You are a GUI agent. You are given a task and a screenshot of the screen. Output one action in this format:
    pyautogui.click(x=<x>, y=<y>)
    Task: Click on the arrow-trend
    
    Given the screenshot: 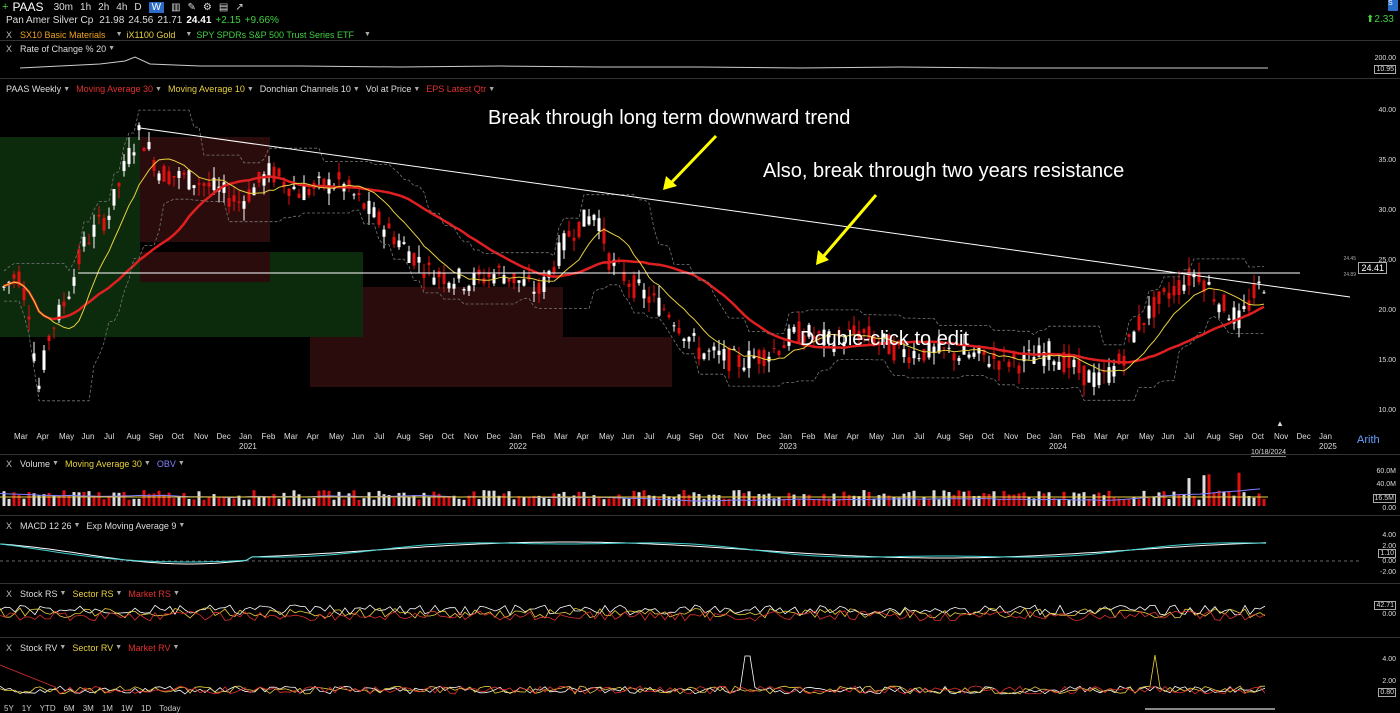 What is the action you would take?
    pyautogui.click(x=692, y=160)
    